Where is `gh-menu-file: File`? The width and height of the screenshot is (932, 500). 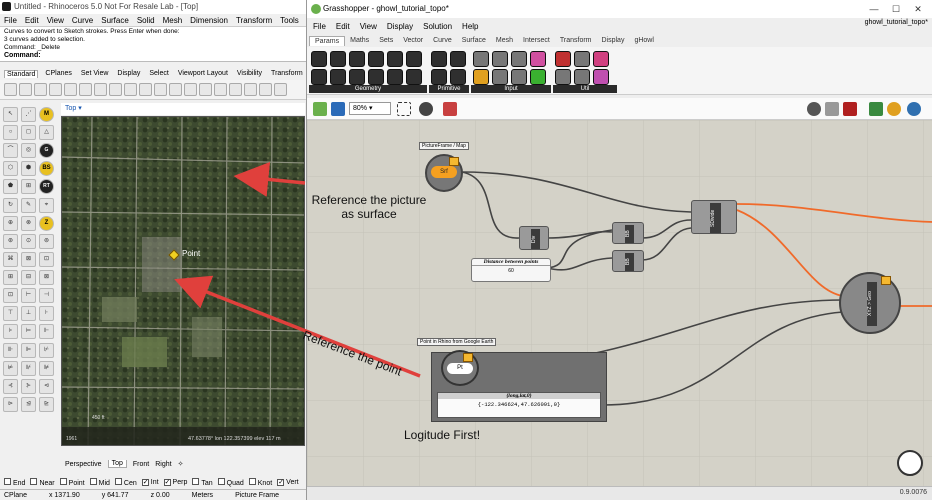
gh-menu-file: File is located at coordinates (319, 26).